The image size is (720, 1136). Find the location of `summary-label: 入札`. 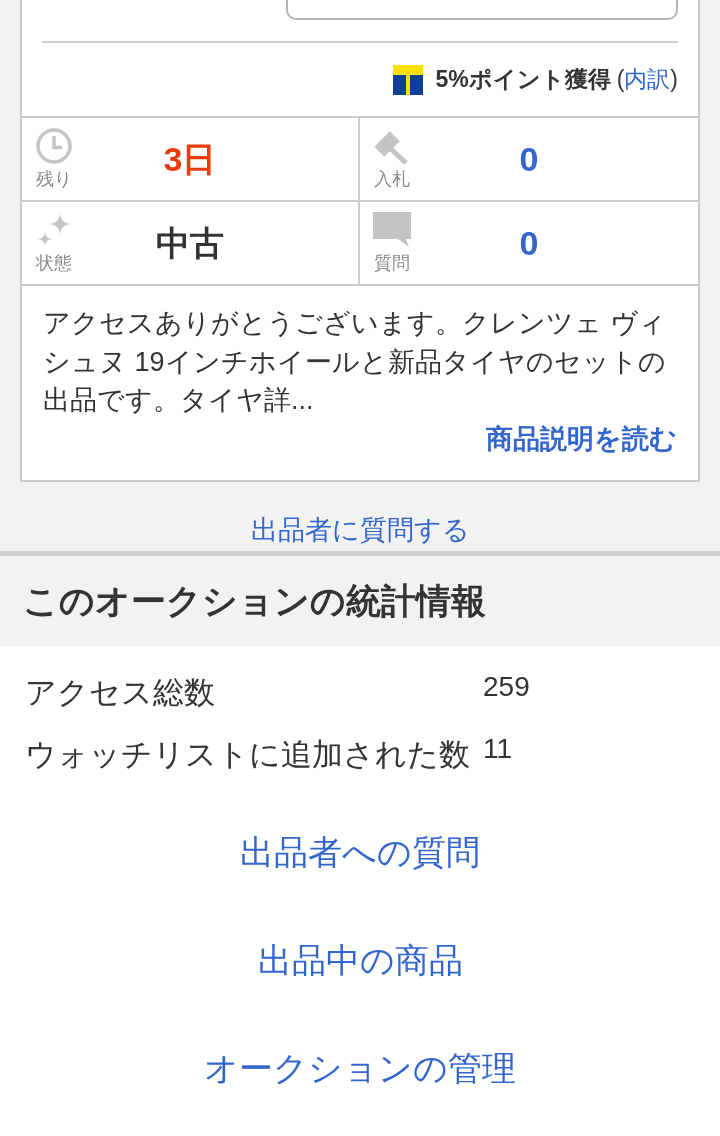

summary-label: 入札 is located at coordinates (392, 179).